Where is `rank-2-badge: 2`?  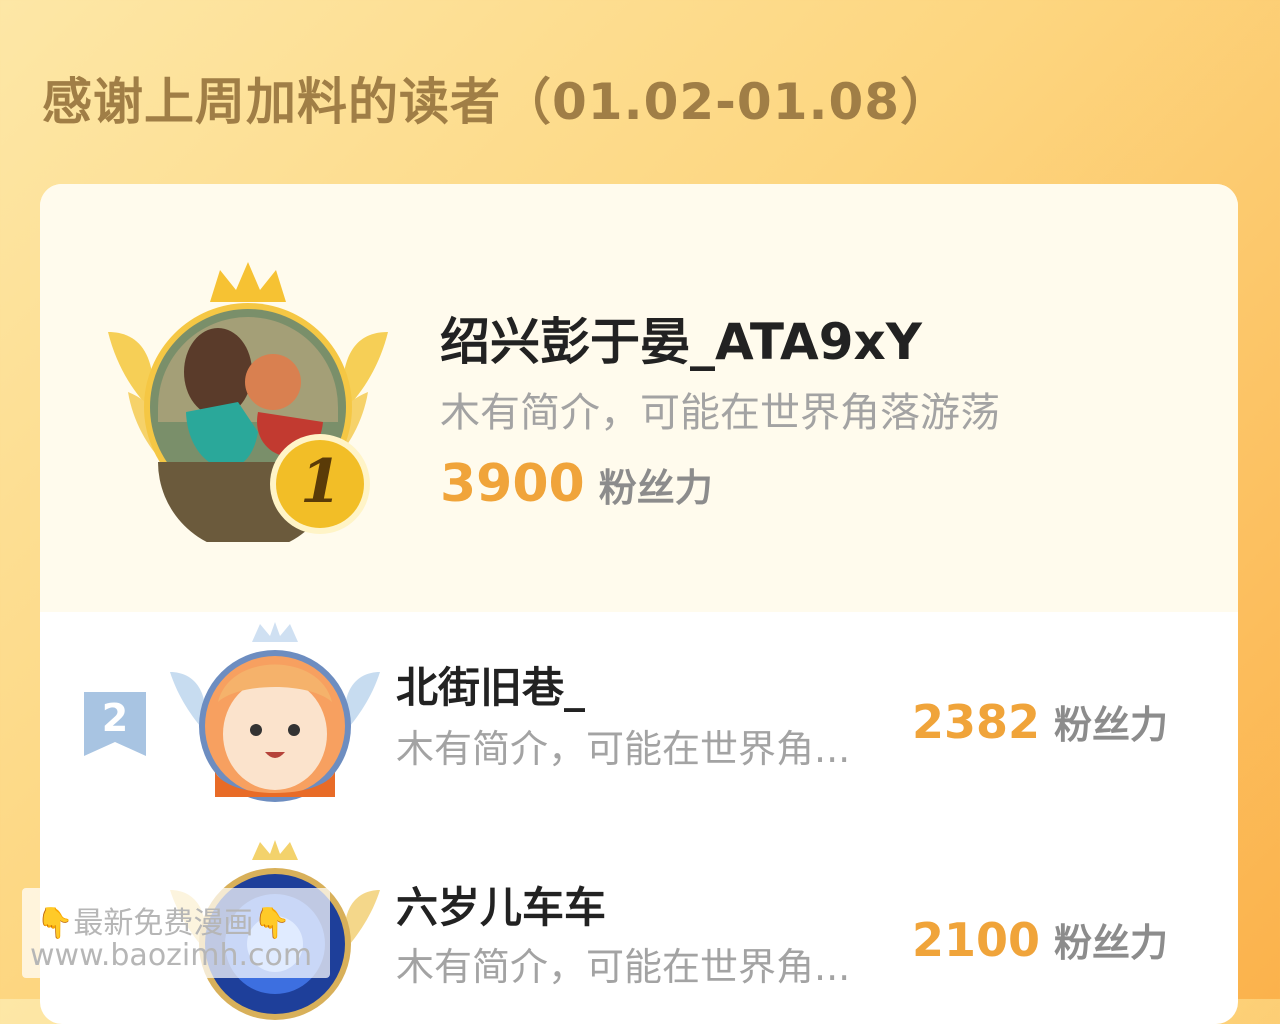
rank-2-badge: 2 is located at coordinates (115, 724).